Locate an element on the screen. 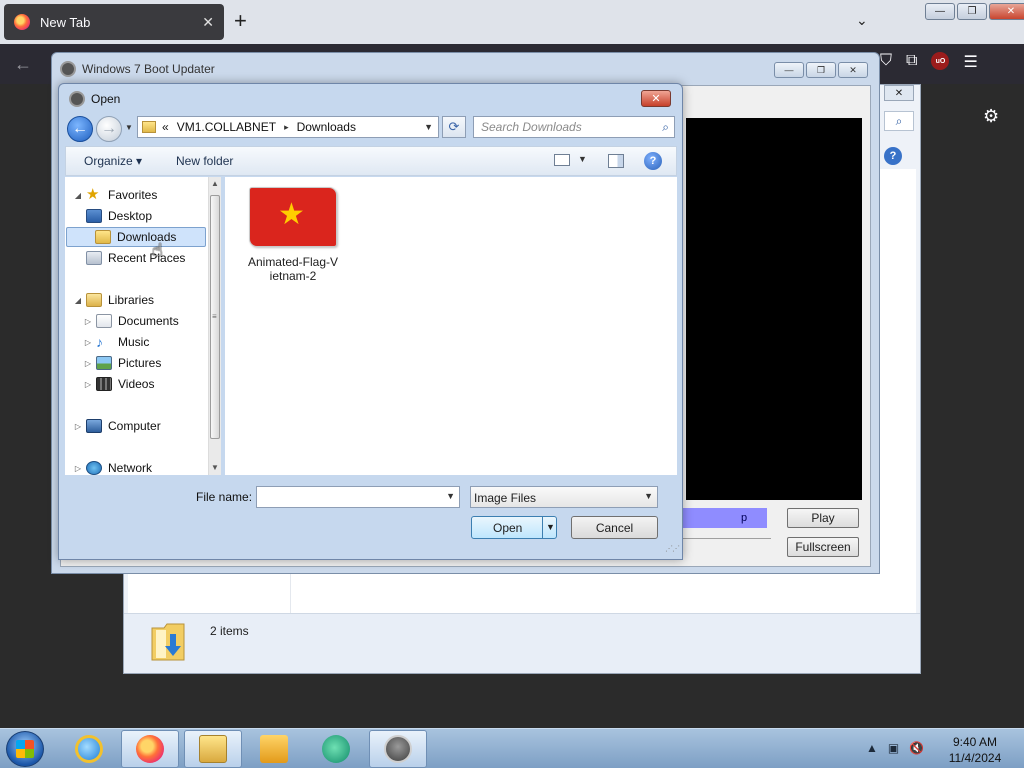 This screenshot has width=1024, height=768. scroll-up-icon: ▲ is located at coordinates (215, 183).